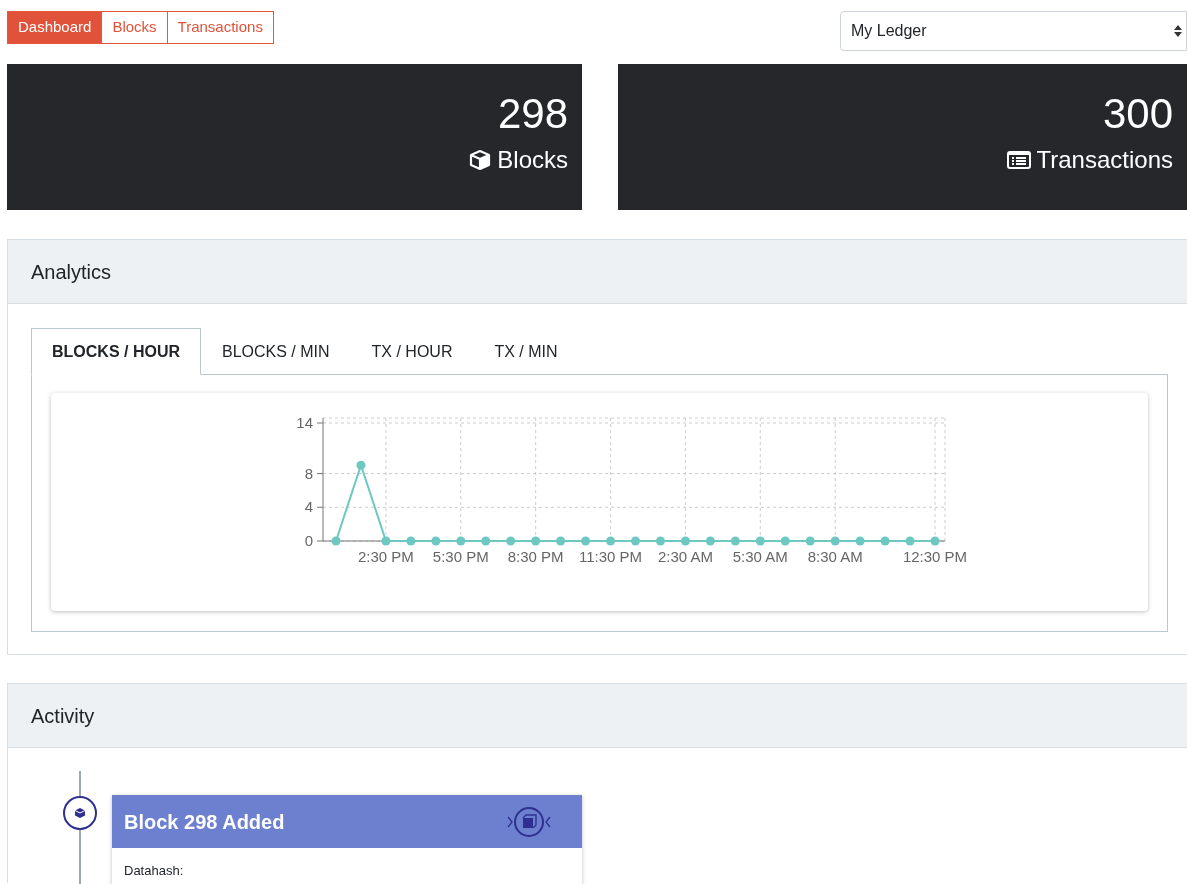 The width and height of the screenshot is (1187, 884). What do you see at coordinates (412, 351) in the screenshot?
I see `chart-tab: TX / HOUR` at bounding box center [412, 351].